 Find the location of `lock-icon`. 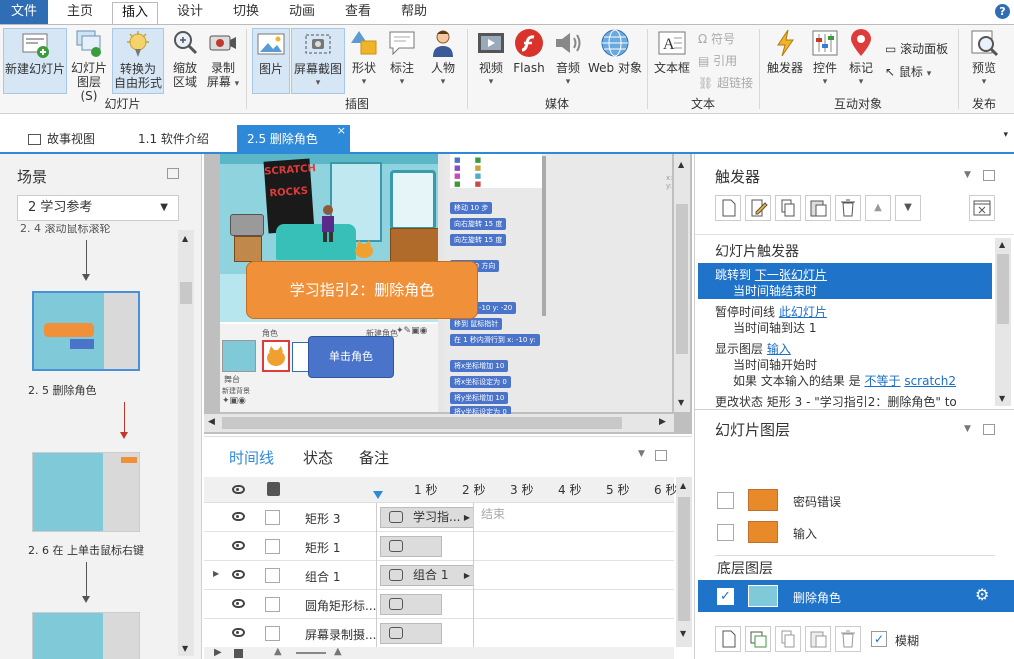

lock-icon is located at coordinates (273, 489).